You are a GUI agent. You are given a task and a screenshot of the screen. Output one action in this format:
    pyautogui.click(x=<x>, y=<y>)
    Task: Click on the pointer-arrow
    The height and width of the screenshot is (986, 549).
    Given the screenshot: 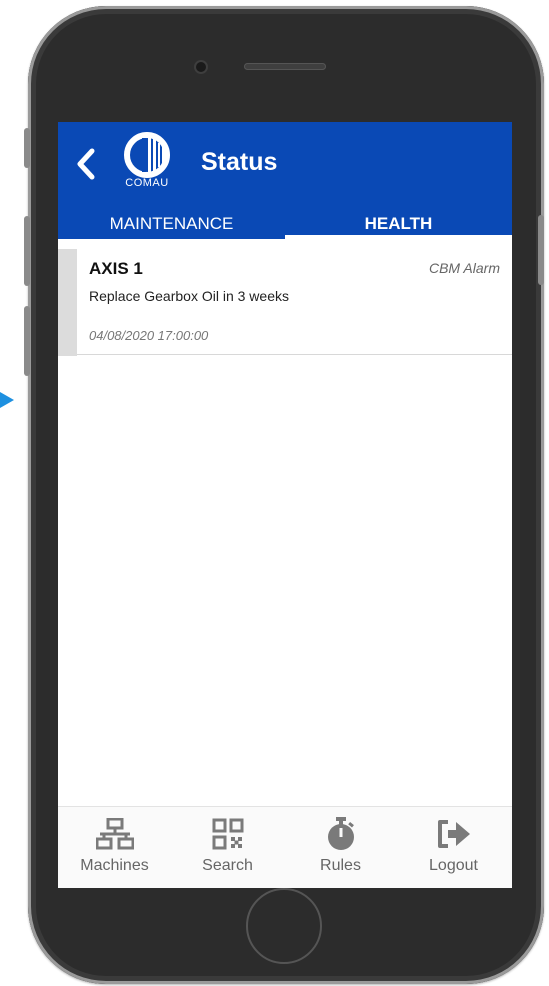 What is the action you would take?
    pyautogui.click(x=7, y=400)
    